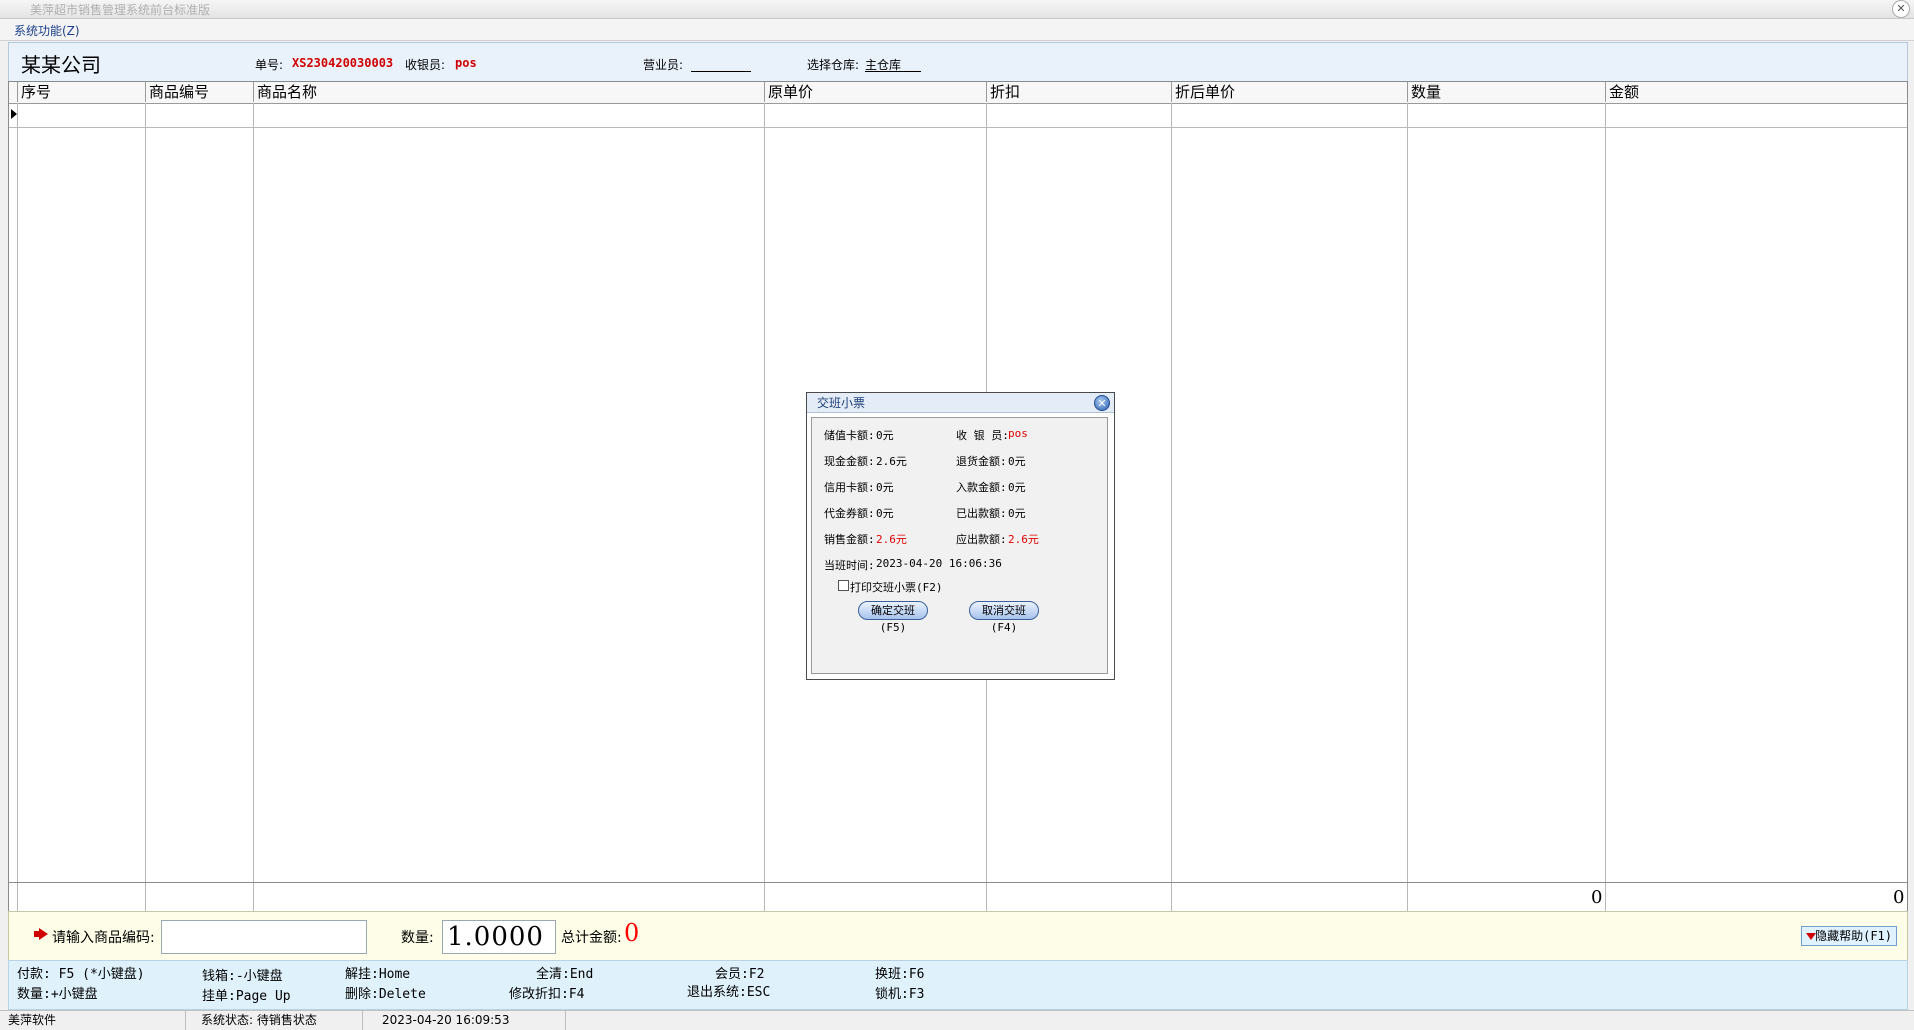 The height and width of the screenshot is (1030, 1914). I want to click on shortcut-change-shift: 换班:F6, so click(900, 974).